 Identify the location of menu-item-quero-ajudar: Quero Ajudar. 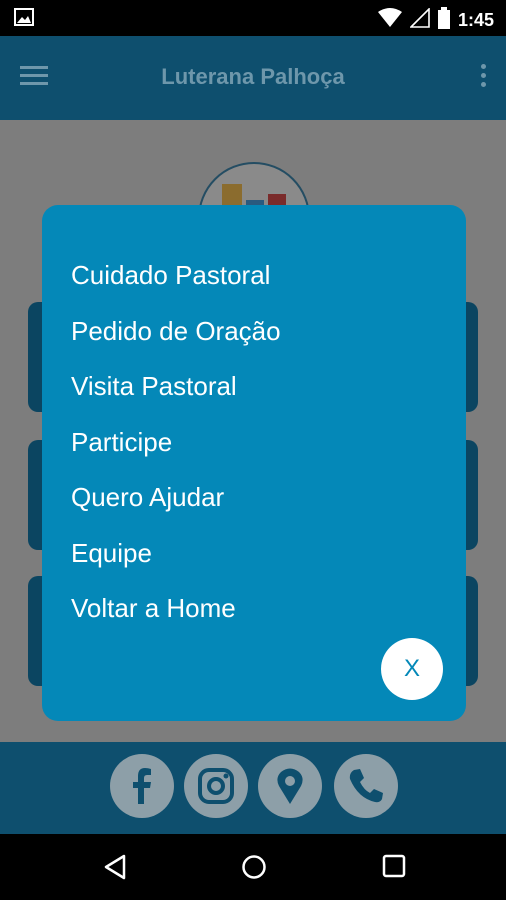
(176, 507).